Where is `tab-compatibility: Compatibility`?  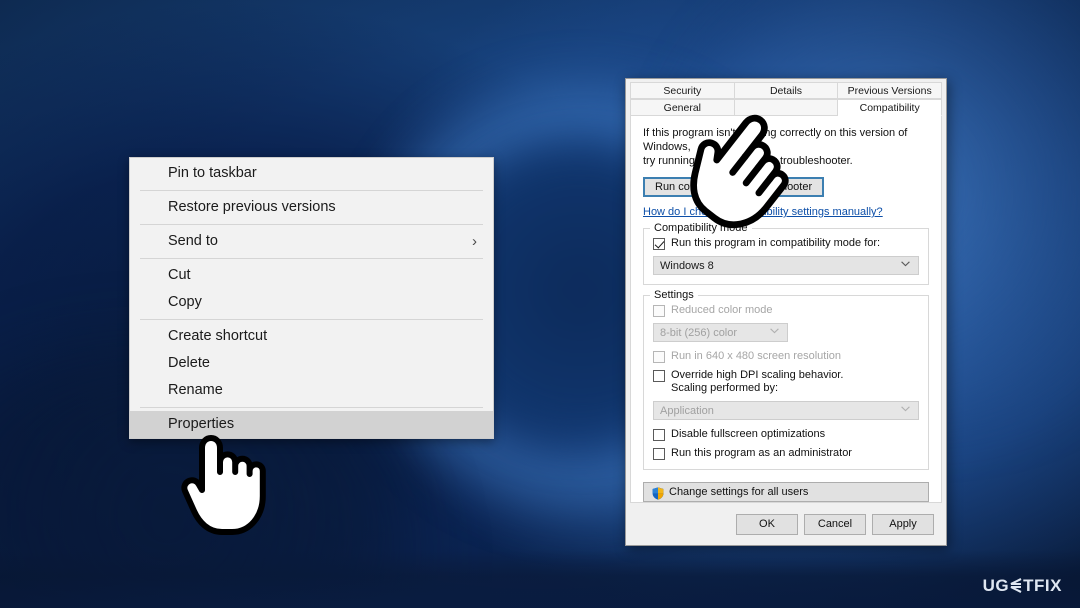 tab-compatibility: Compatibility is located at coordinates (890, 107).